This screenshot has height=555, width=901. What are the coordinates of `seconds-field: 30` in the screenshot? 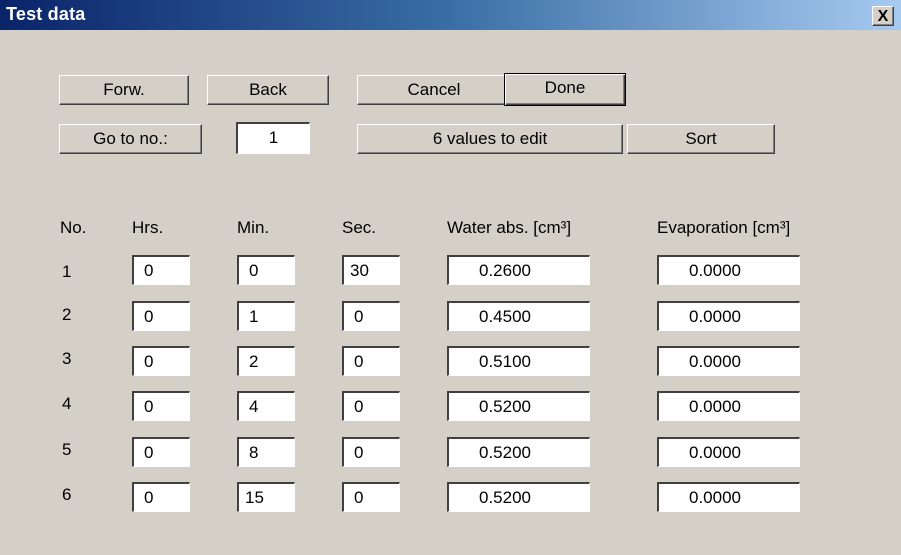 It's located at (371, 270).